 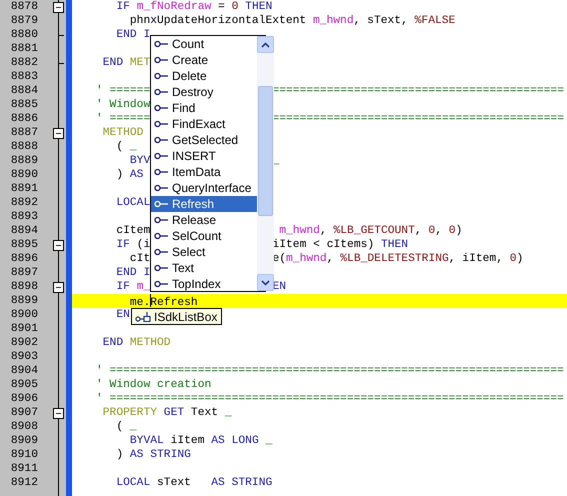 What do you see at coordinates (139, 259) in the screenshot?
I see `code-line: cIt` at bounding box center [139, 259].